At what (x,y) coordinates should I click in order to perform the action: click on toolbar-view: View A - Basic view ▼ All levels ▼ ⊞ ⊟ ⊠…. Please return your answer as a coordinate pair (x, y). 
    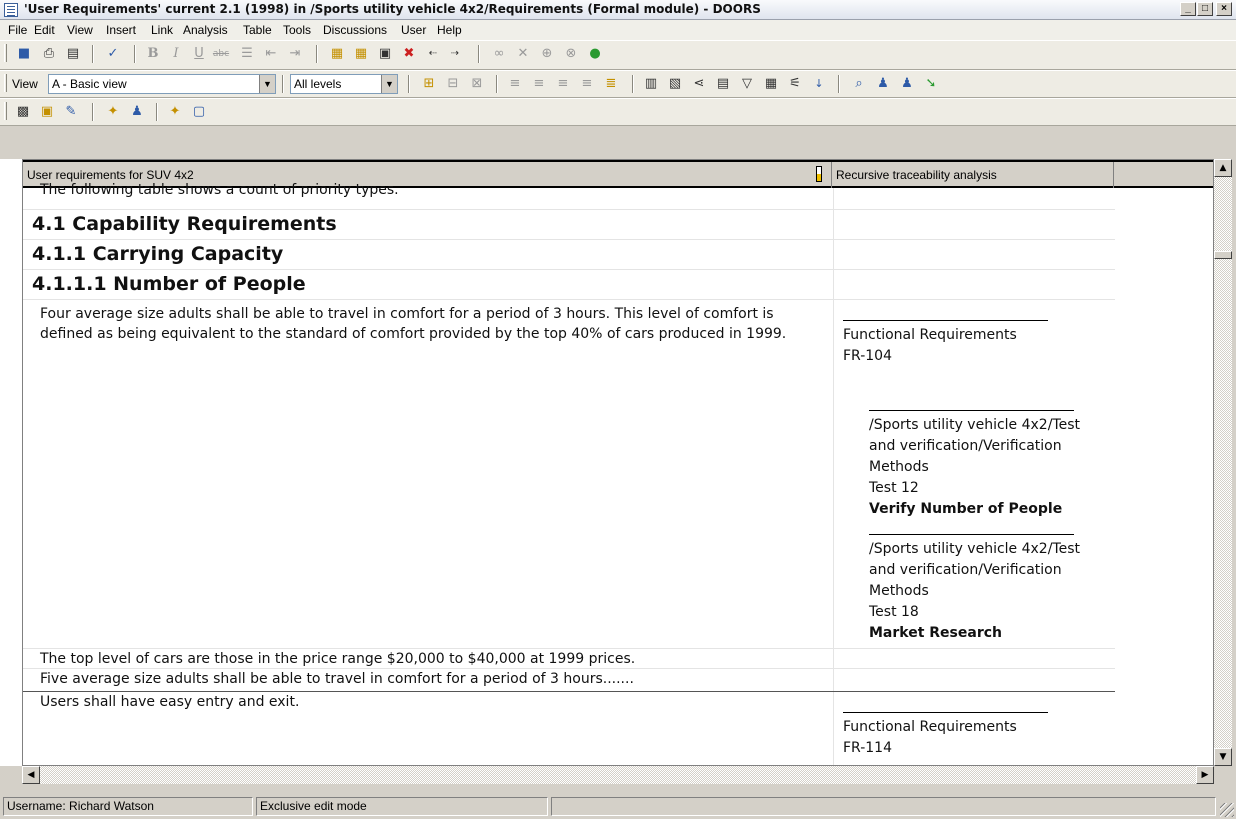
    Looking at the image, I should click on (618, 84).